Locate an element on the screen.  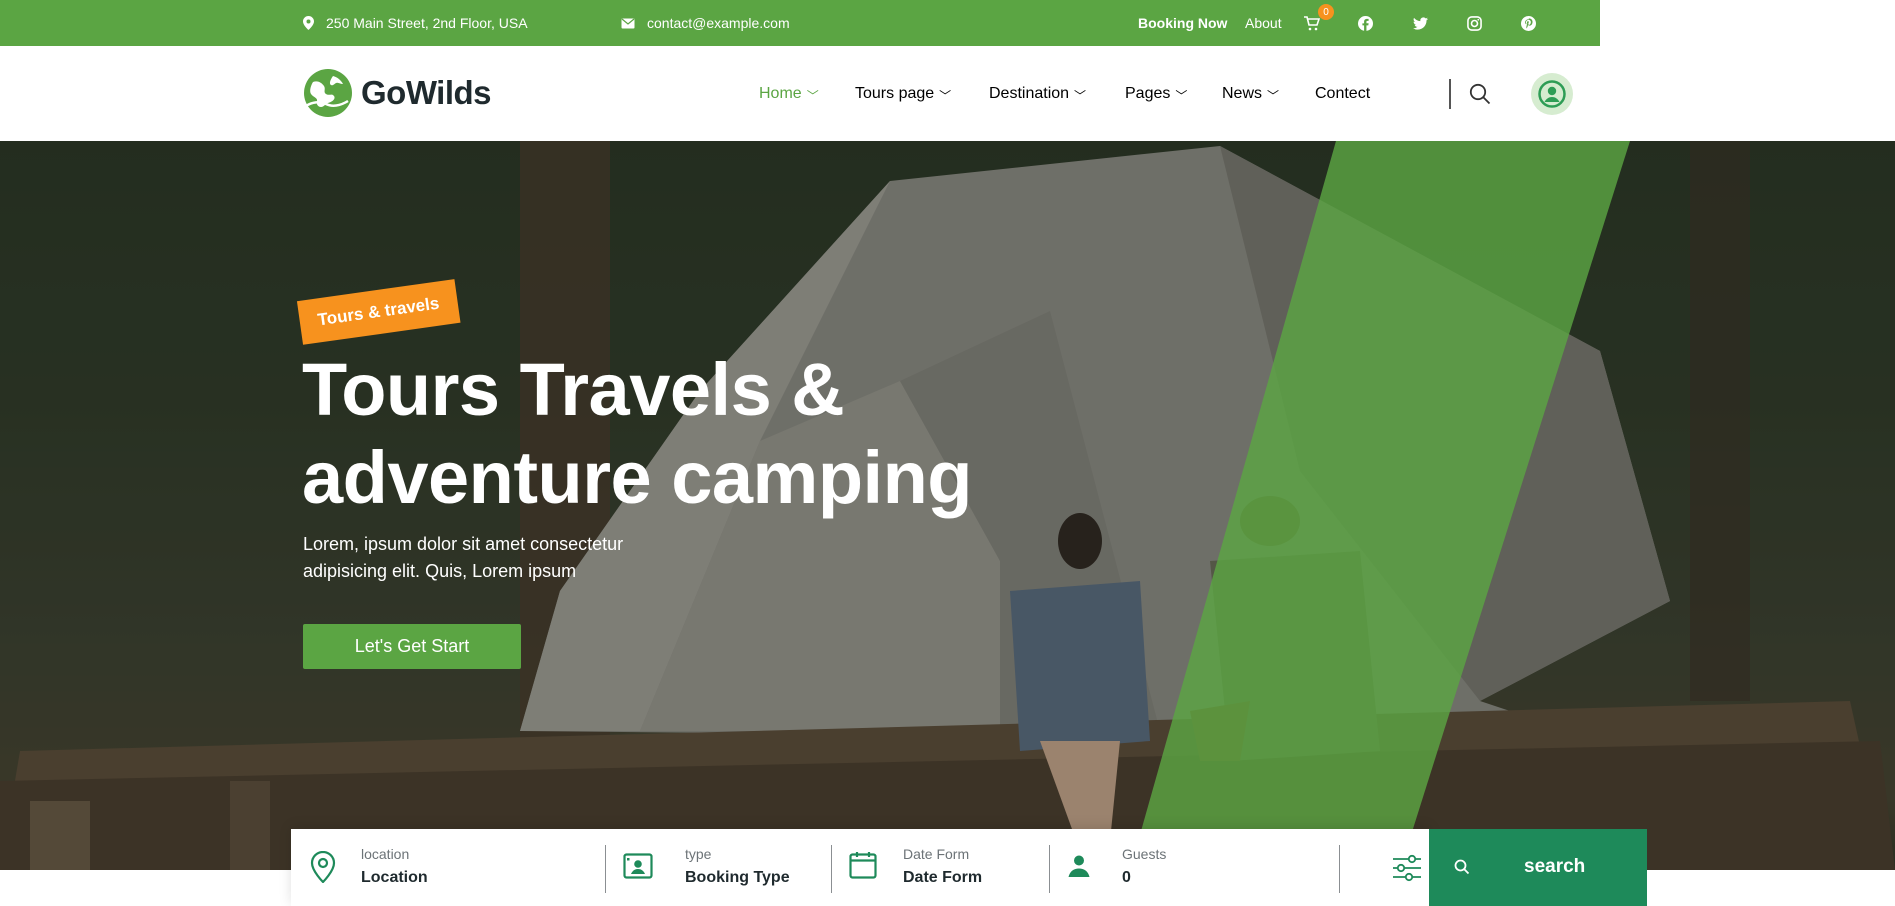
envelope-icon is located at coordinates (628, 23).